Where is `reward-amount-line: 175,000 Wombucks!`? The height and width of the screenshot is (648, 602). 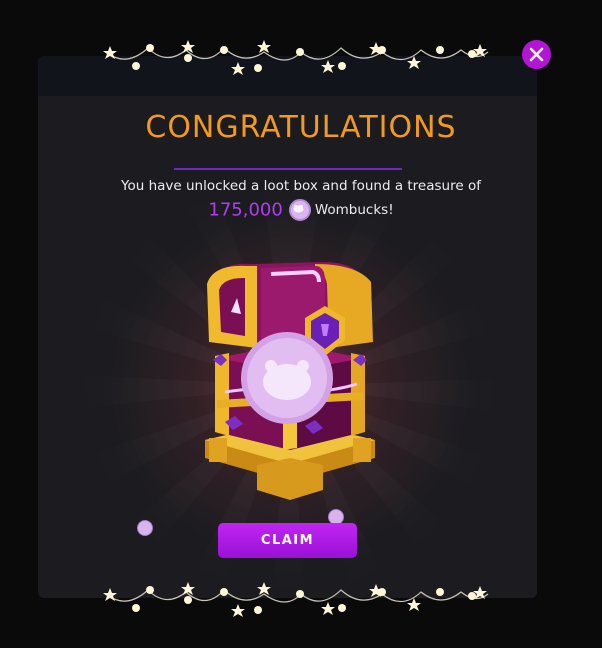
reward-amount-line: 175,000 Wombucks! is located at coordinates (301, 210).